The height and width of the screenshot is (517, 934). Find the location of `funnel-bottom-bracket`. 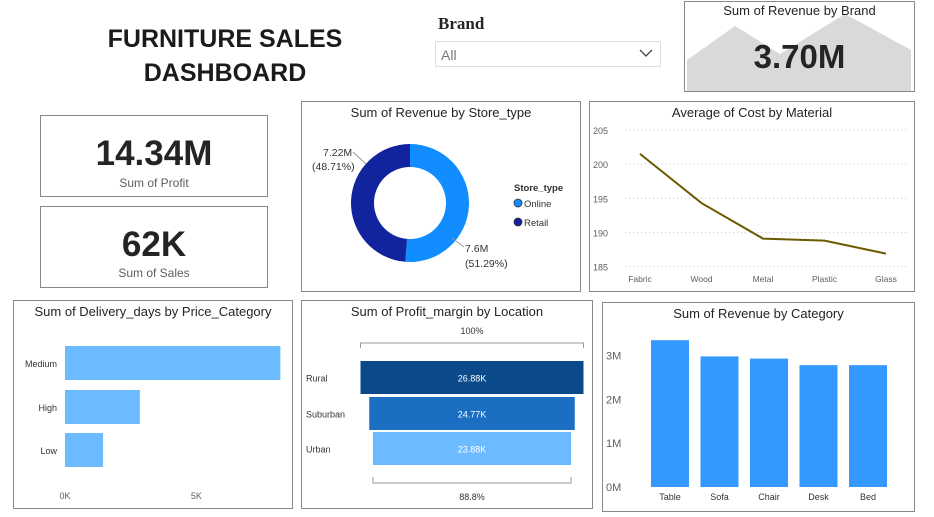

funnel-bottom-bracket is located at coordinates (472, 480).